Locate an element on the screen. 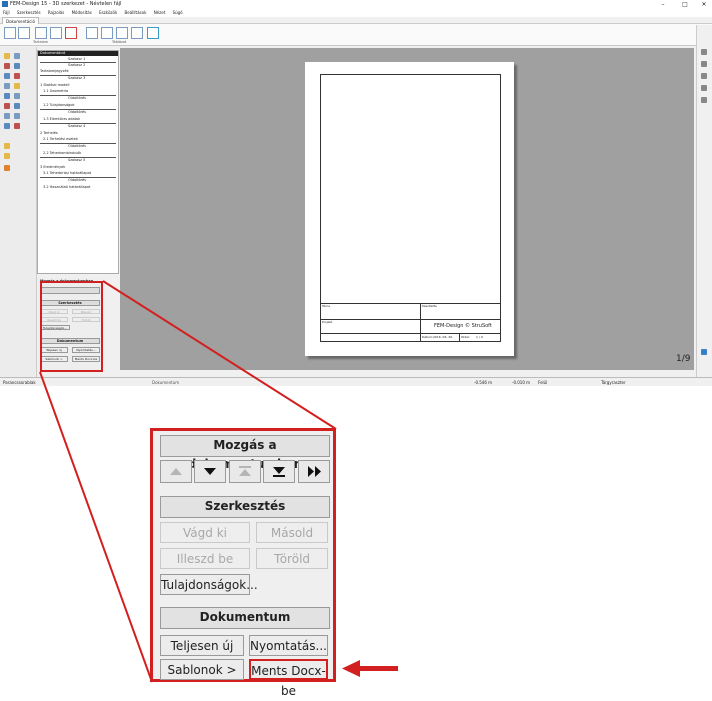 This screenshot has width=712, height=701. move-section-title: Mozgás a dokumentumban is located at coordinates (245, 453).